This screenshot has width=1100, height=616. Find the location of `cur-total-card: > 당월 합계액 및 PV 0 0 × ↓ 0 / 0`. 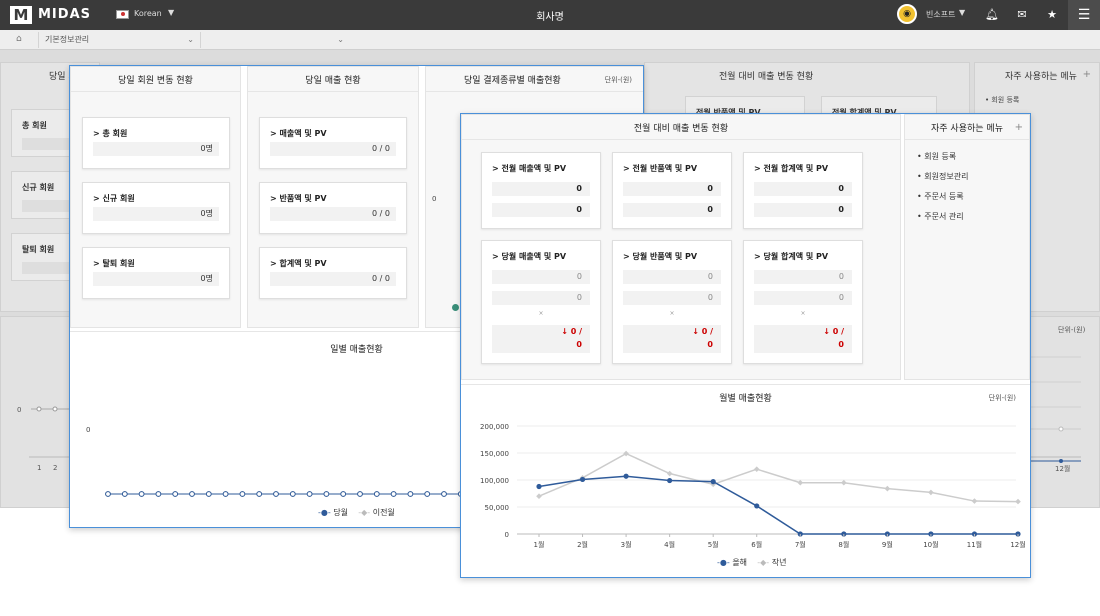

cur-total-card: > 당월 합계액 및 PV 0 0 × ↓ 0 / 0 is located at coordinates (803, 302).